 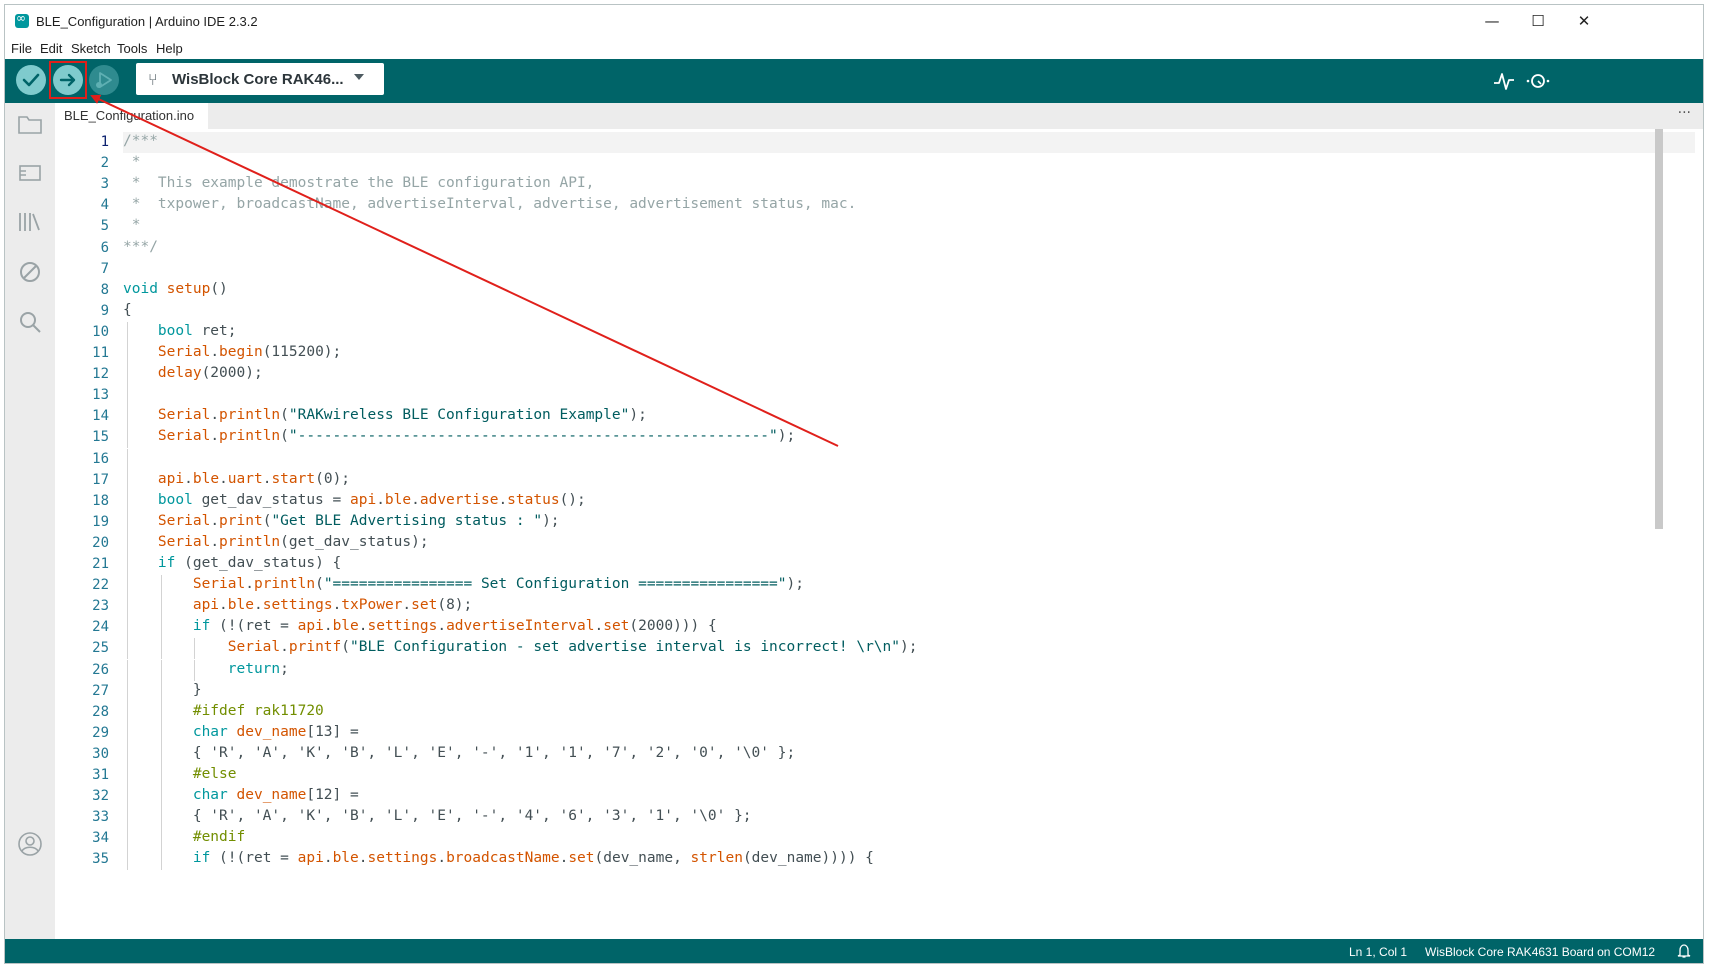 I want to click on line-number: 19, so click(x=100, y=521).